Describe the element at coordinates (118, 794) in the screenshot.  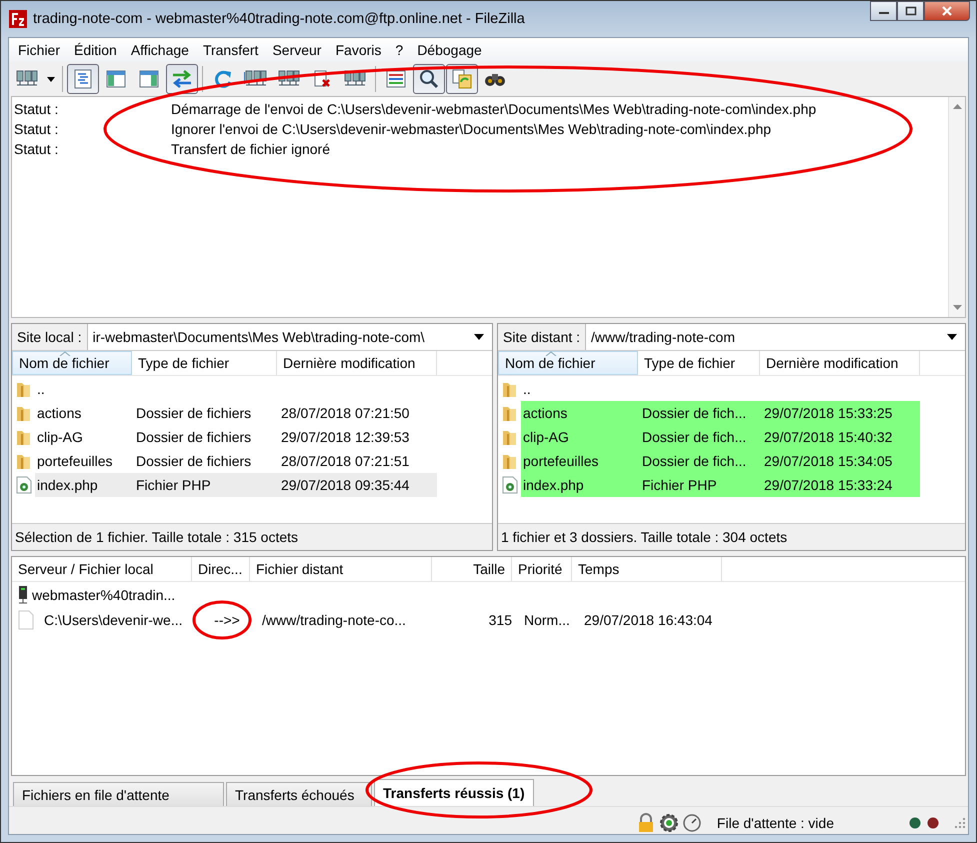
I see `queue-tab: Fichiers en file d'attente` at that location.